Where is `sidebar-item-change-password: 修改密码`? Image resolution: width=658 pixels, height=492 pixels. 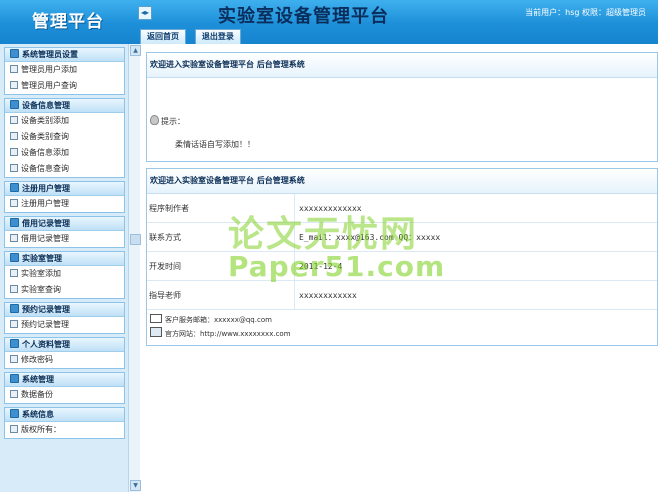 sidebar-item-change-password: 修改密码 is located at coordinates (64, 360).